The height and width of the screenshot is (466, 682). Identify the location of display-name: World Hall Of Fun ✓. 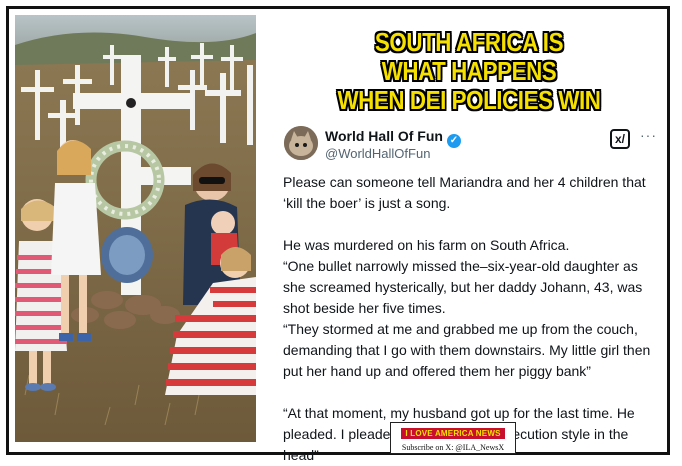
(393, 138).